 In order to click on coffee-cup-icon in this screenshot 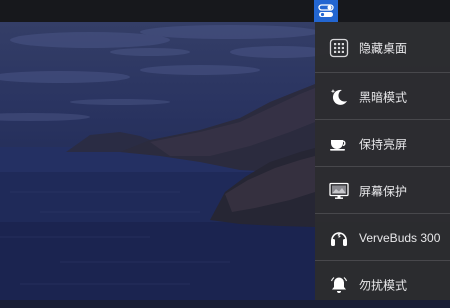, I will do `click(339, 144)`.